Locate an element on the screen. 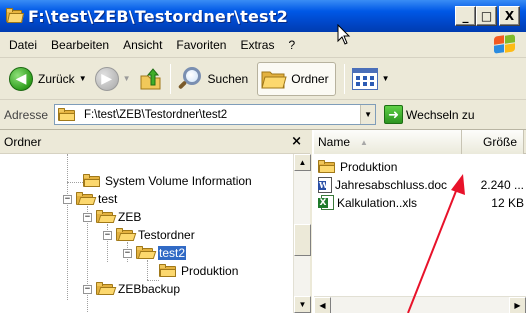 This screenshot has height=313, width=526. scroll-left-icon: ◀ is located at coordinates (322, 305).